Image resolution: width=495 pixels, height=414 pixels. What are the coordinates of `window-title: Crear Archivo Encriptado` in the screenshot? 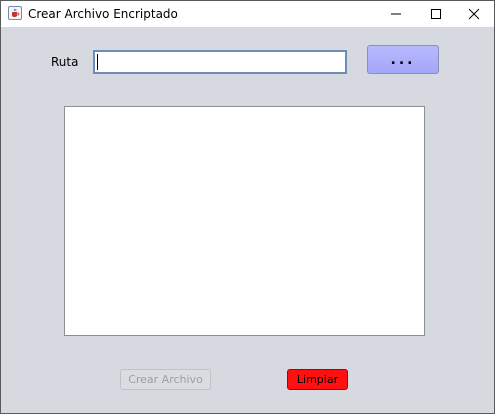 It's located at (103, 14).